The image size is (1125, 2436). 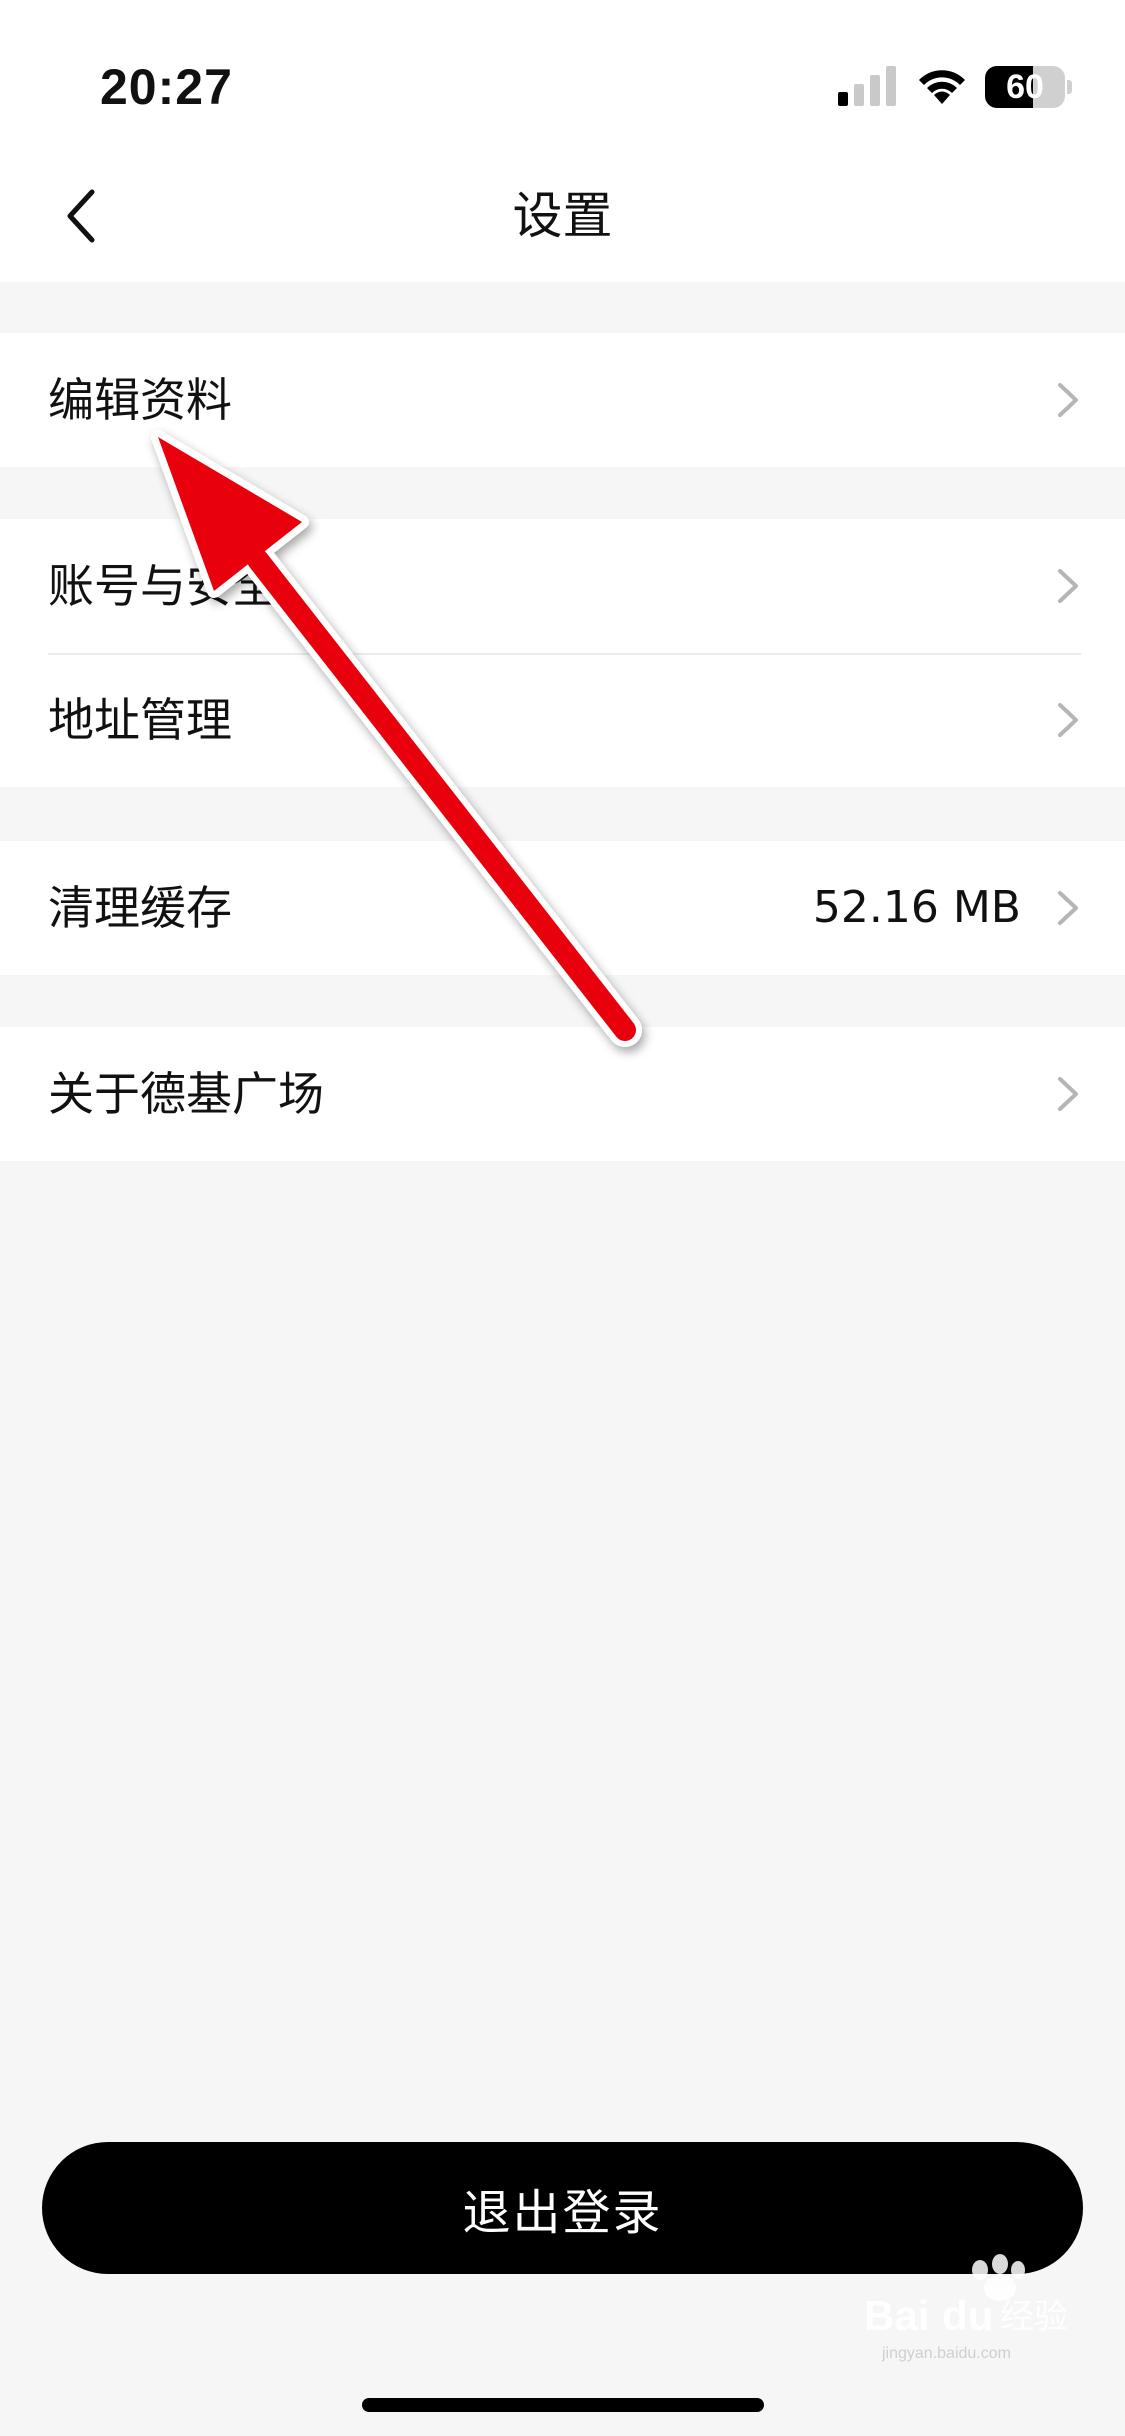 I want to click on battery-body: 60, so click(x=1025, y=87).